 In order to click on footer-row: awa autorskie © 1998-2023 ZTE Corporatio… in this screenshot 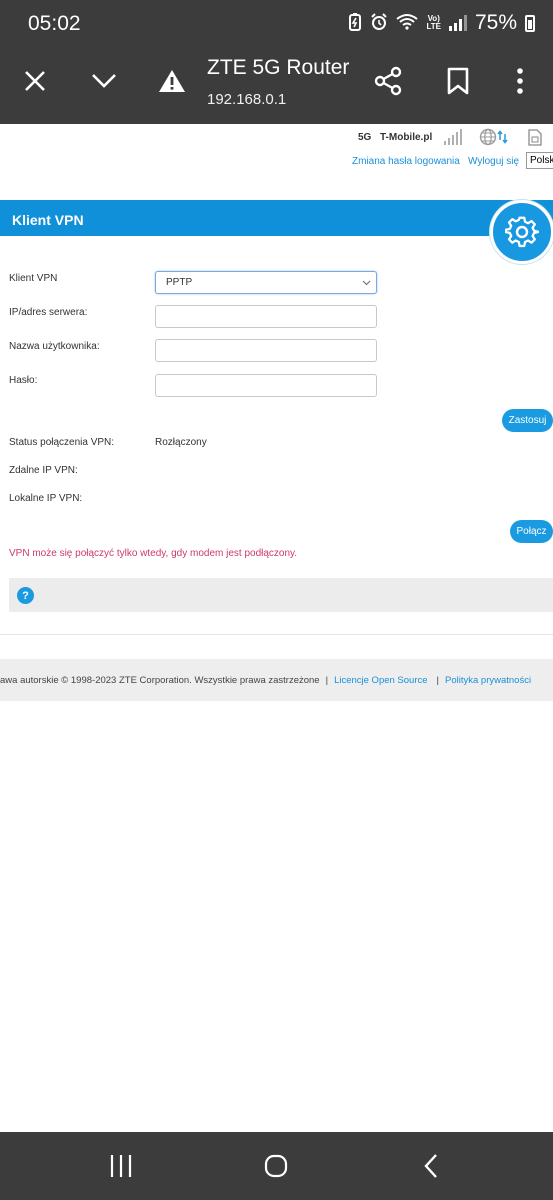, I will do `click(276, 680)`.